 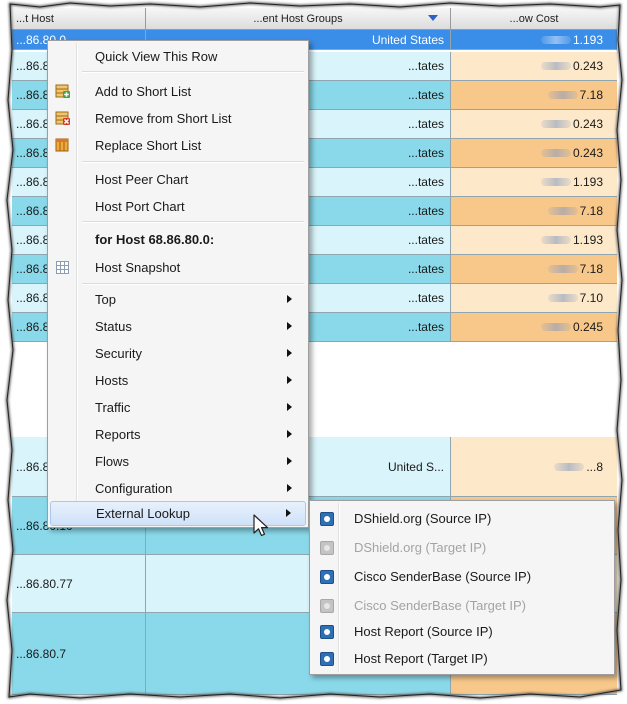 I want to click on replace-list-icon, so click(x=62, y=145).